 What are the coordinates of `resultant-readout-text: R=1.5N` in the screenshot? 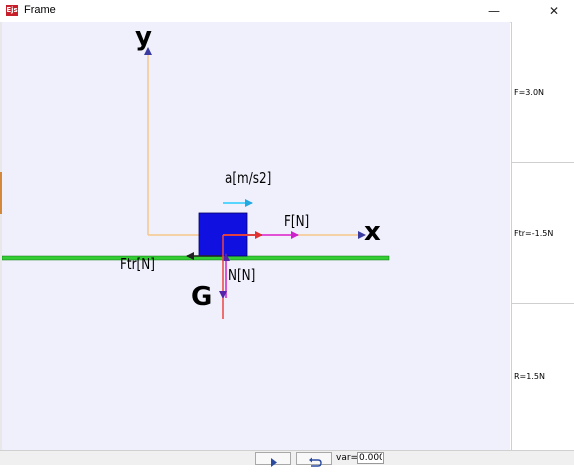 It's located at (529, 376).